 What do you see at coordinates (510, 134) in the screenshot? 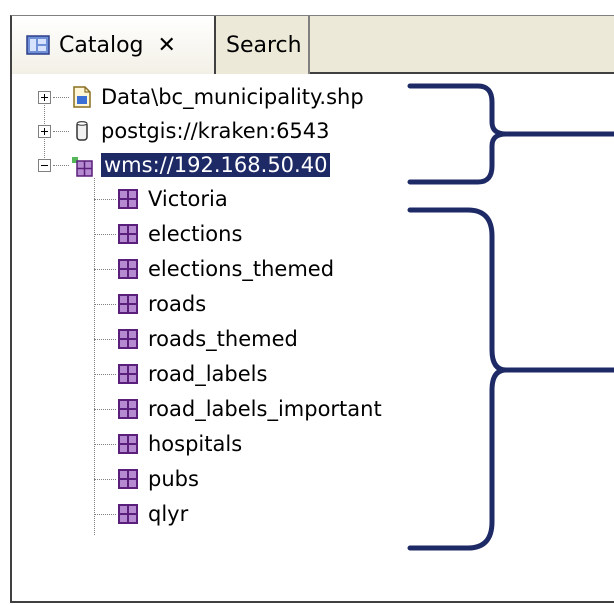
I see `brace-top` at bounding box center [510, 134].